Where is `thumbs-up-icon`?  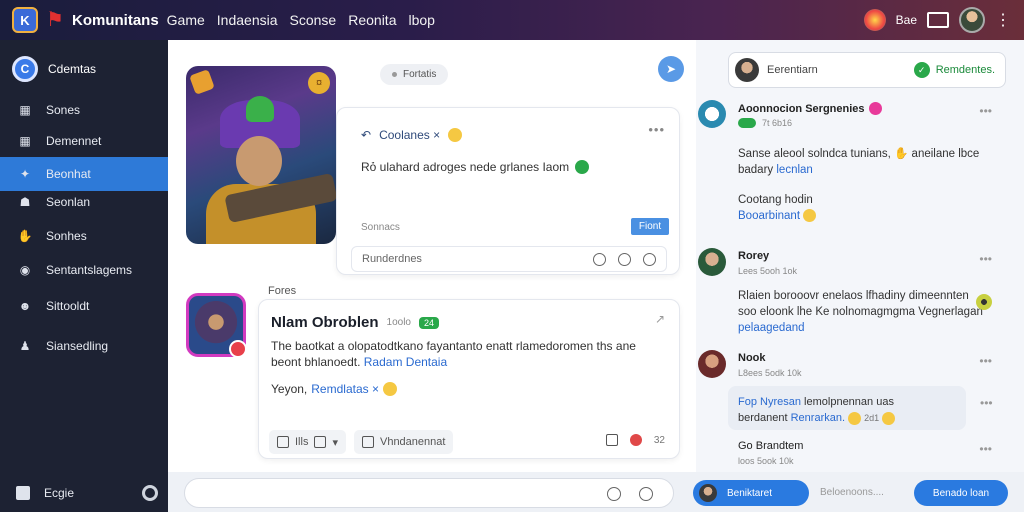 thumbs-up-icon is located at coordinates (320, 442).